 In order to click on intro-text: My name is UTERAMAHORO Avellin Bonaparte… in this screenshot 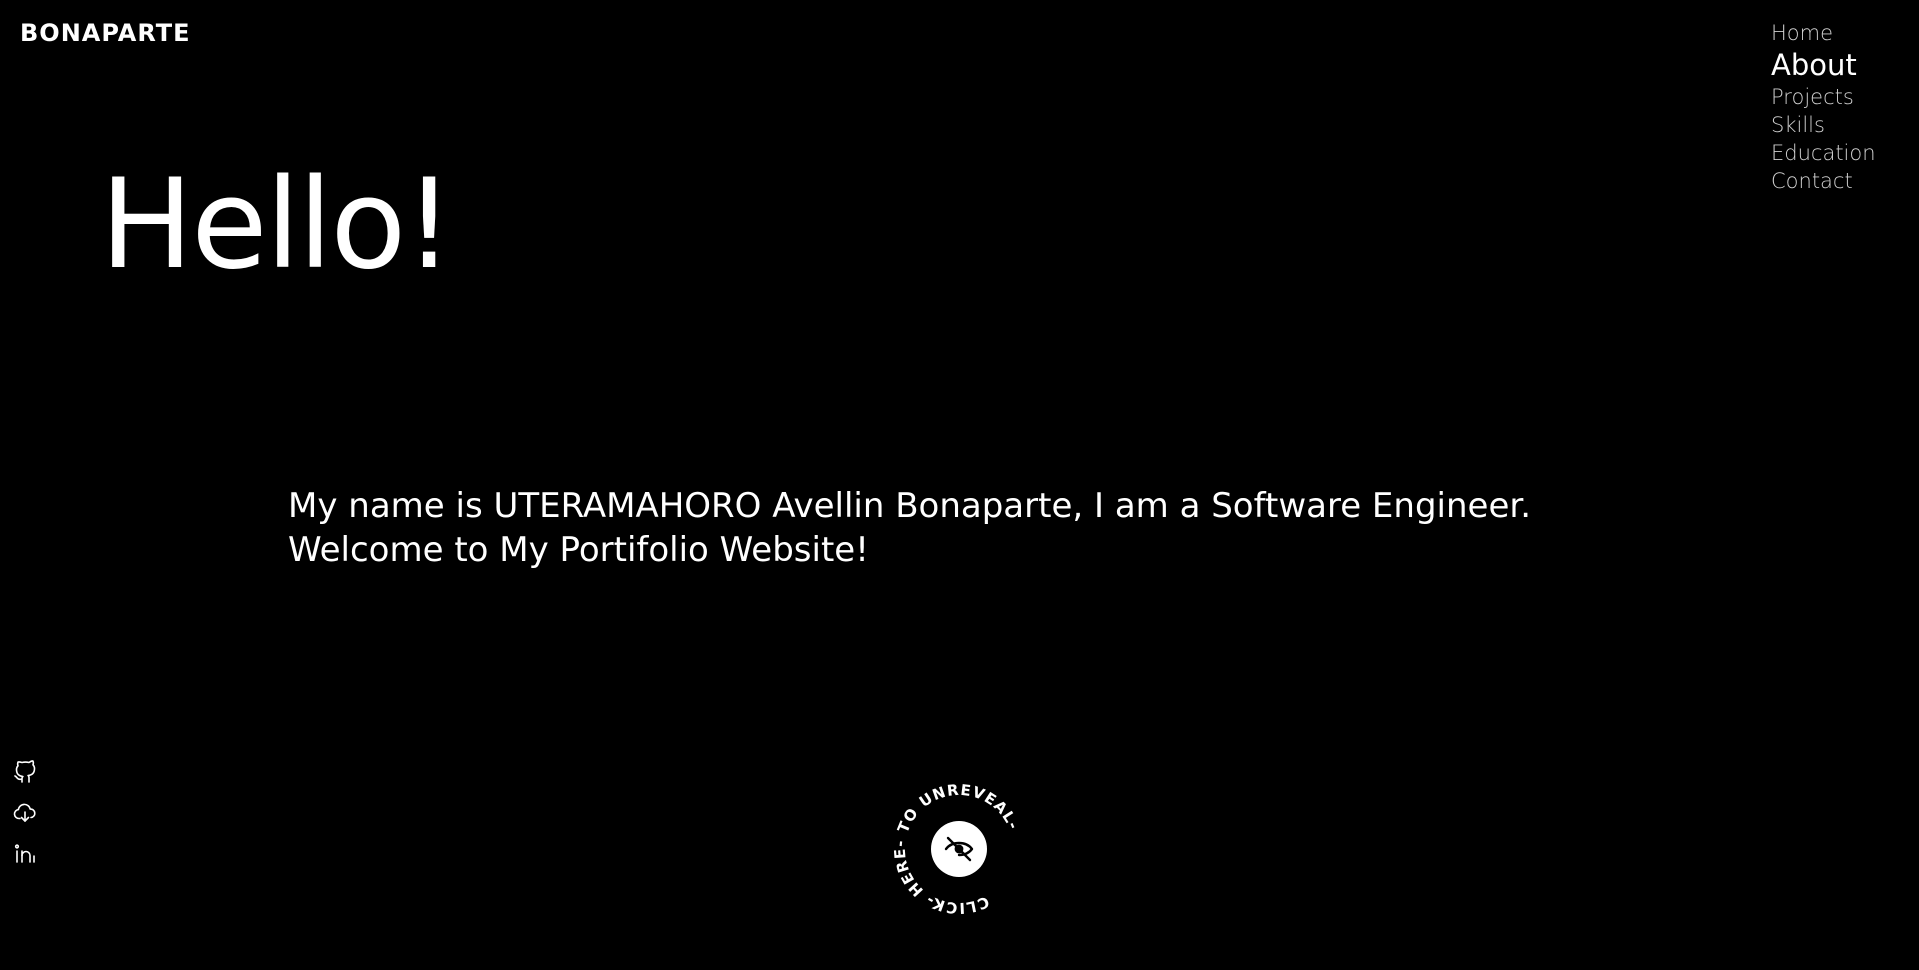, I will do `click(988, 528)`.